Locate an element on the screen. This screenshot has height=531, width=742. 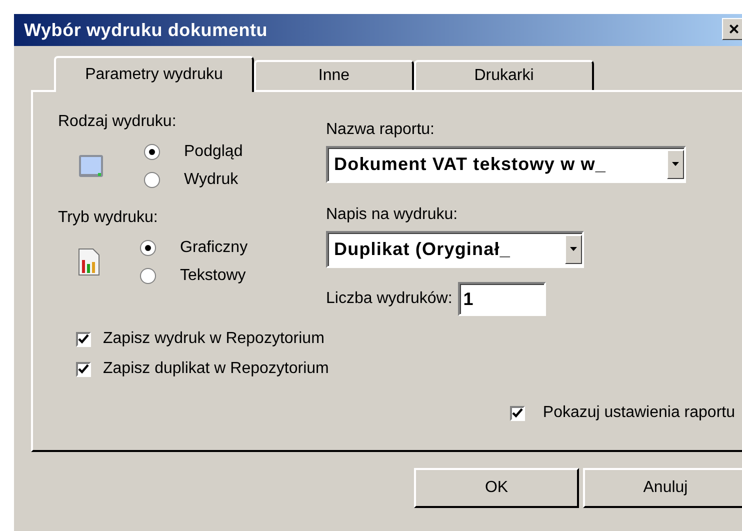
radio-label: Podgląd is located at coordinates (213, 152).